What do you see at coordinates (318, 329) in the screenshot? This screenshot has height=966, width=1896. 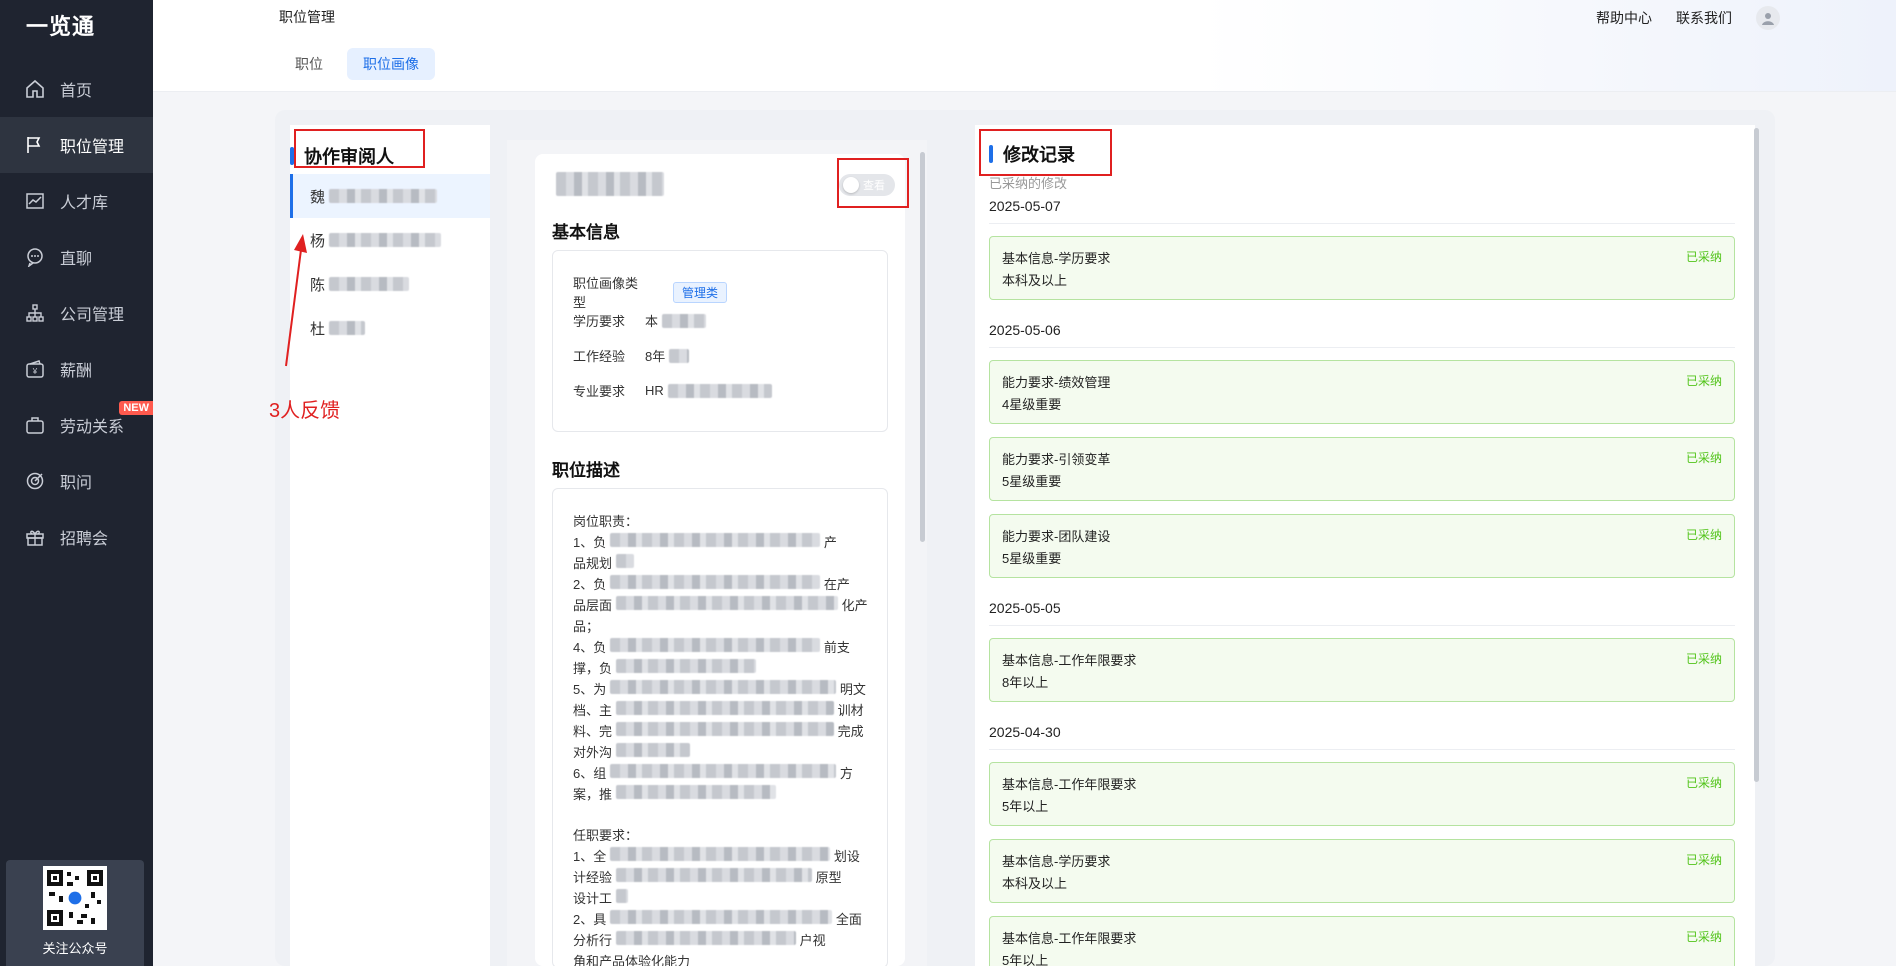 I see `reviewer-name: 杜` at bounding box center [318, 329].